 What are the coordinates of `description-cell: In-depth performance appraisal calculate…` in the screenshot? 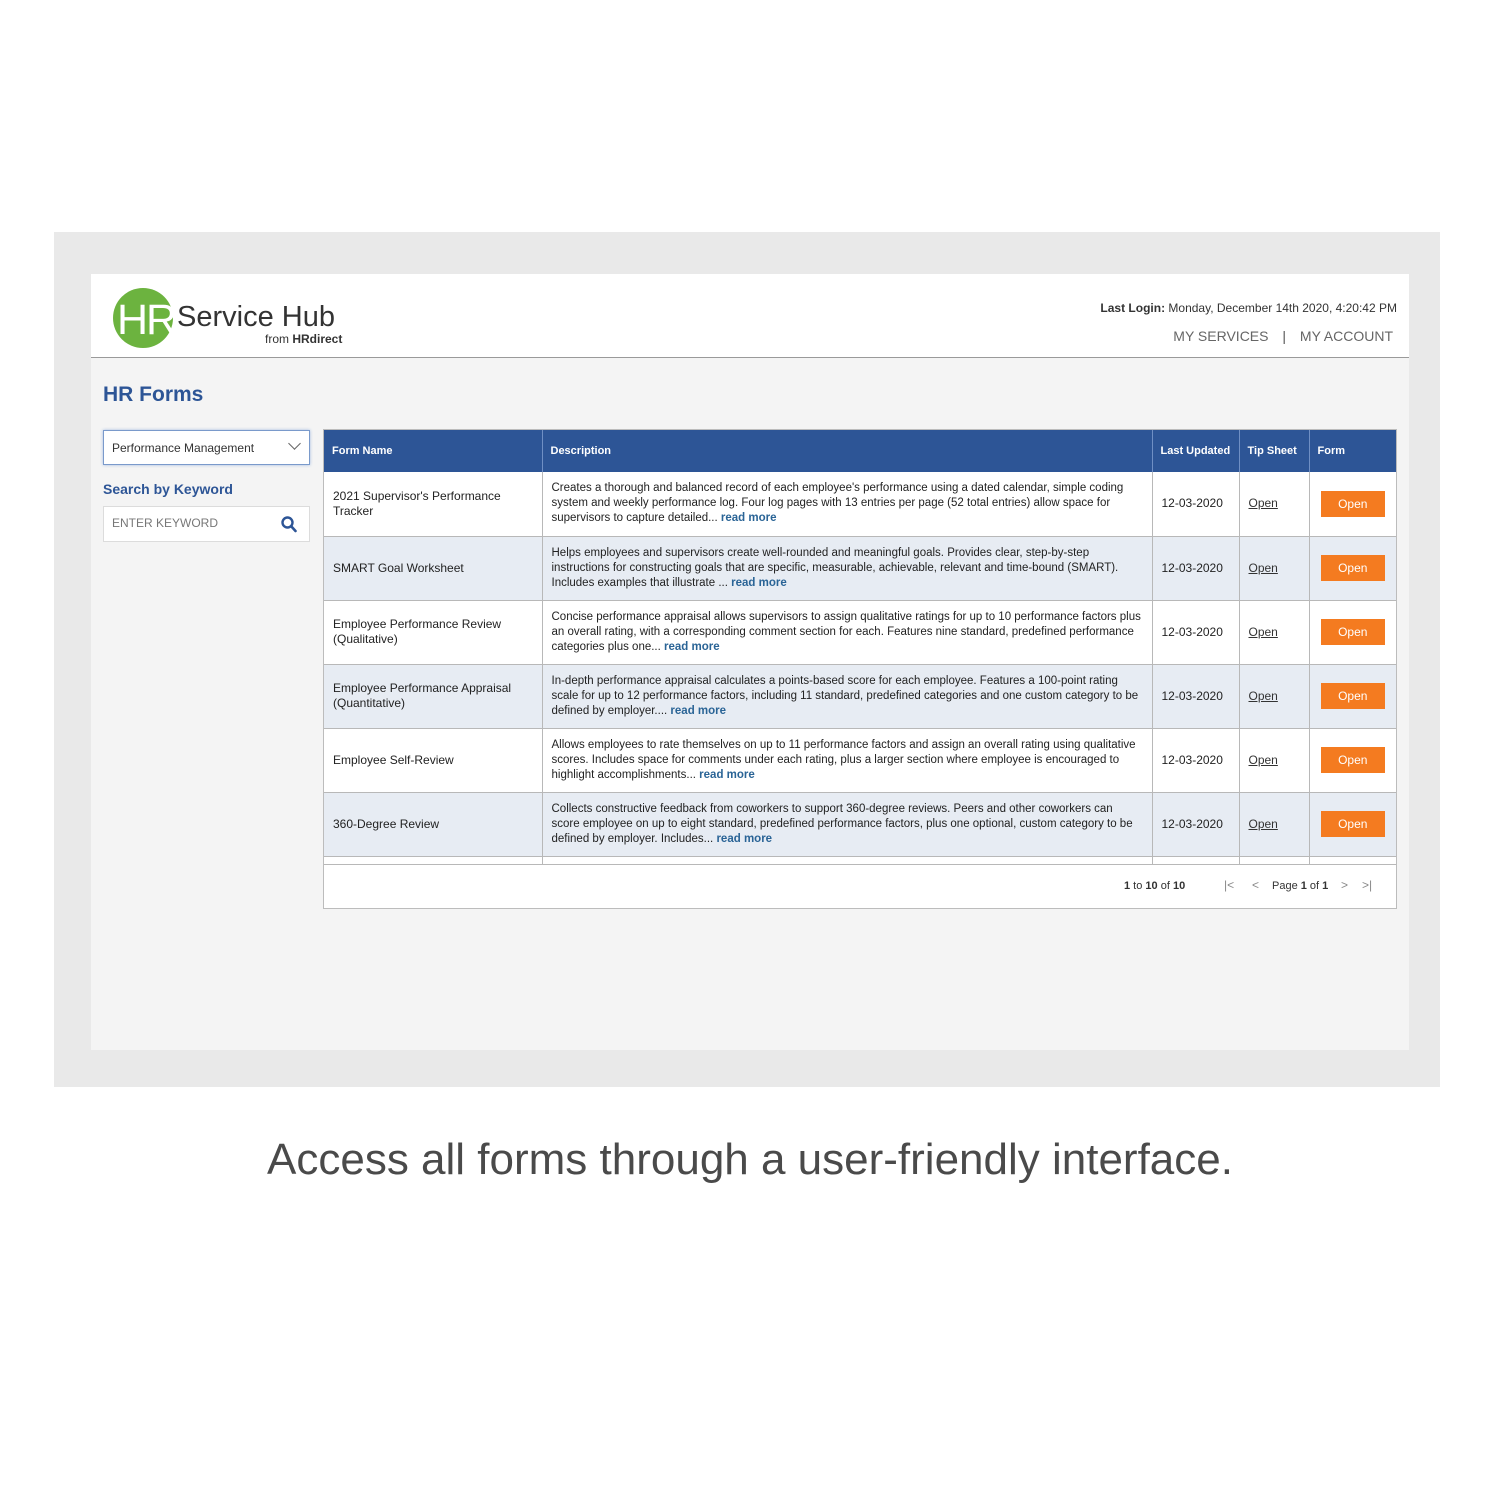 It's located at (847, 696).